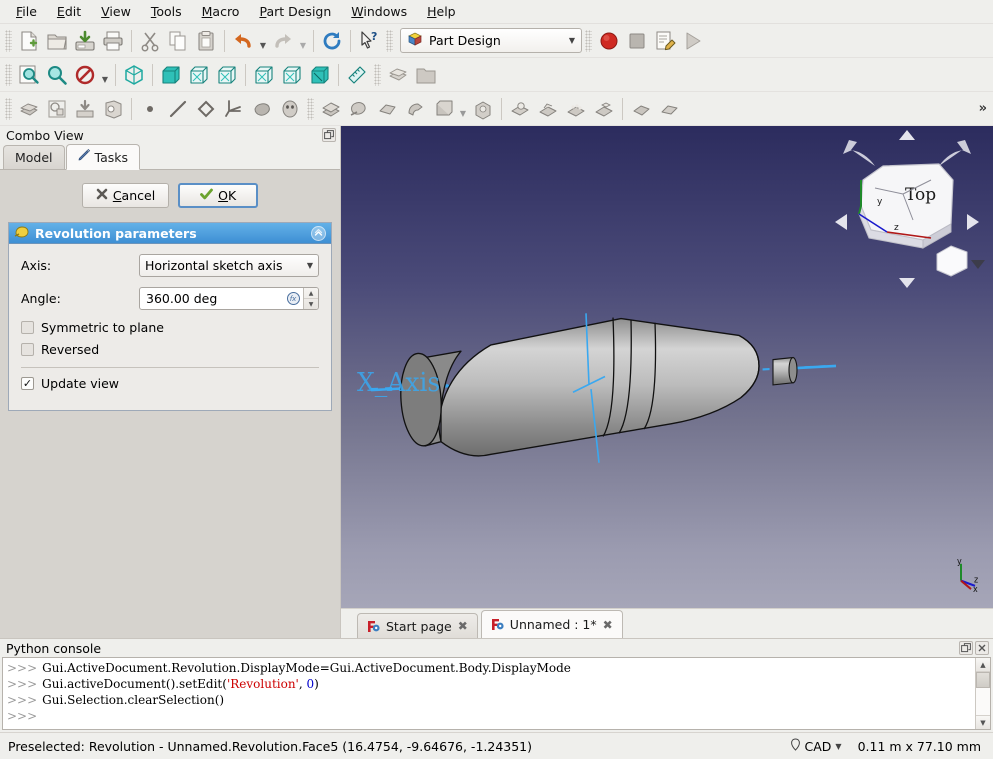 This screenshot has height=759, width=993. Describe the element at coordinates (483, 109) in the screenshot. I see `additive-box-icon` at that location.